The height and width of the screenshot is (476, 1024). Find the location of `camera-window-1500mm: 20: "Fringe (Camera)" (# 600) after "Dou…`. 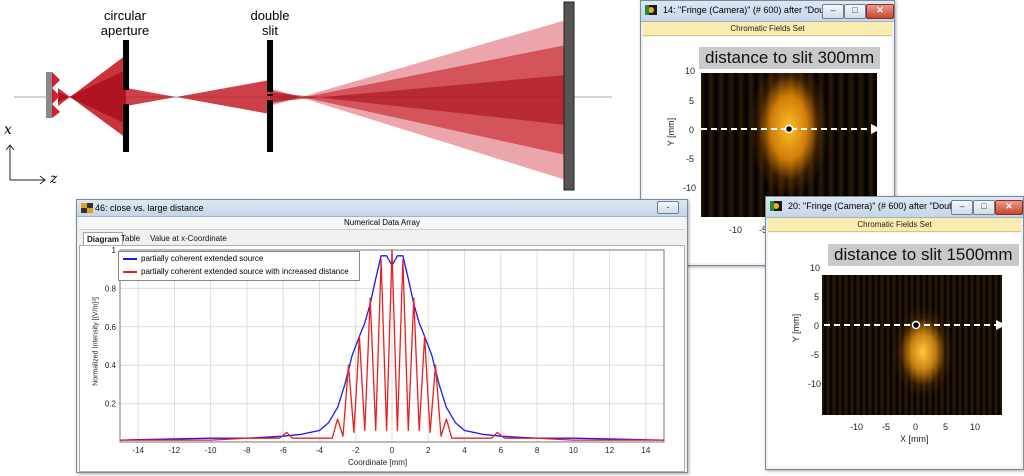

camera-window-1500mm: 20: "Fringe (Camera)" (# 600) after "Dou… is located at coordinates (894, 333).